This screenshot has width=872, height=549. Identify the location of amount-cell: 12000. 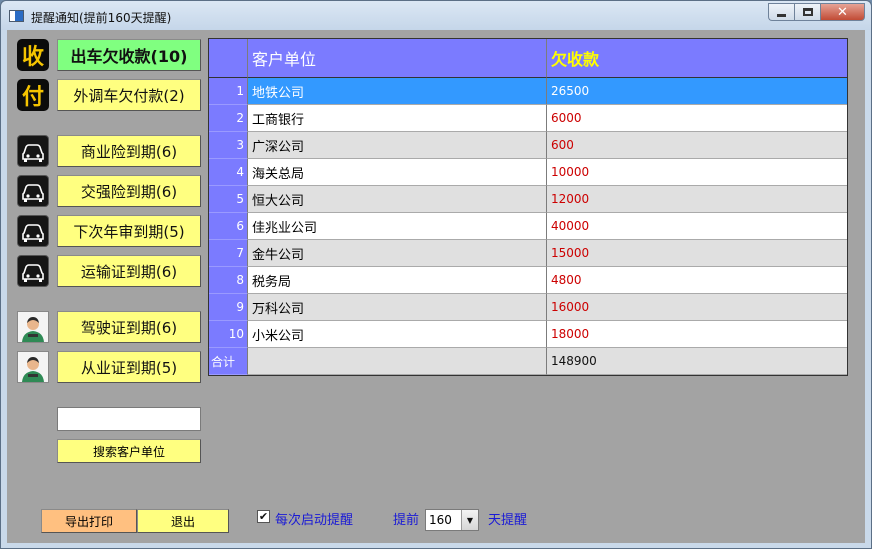
(697, 199).